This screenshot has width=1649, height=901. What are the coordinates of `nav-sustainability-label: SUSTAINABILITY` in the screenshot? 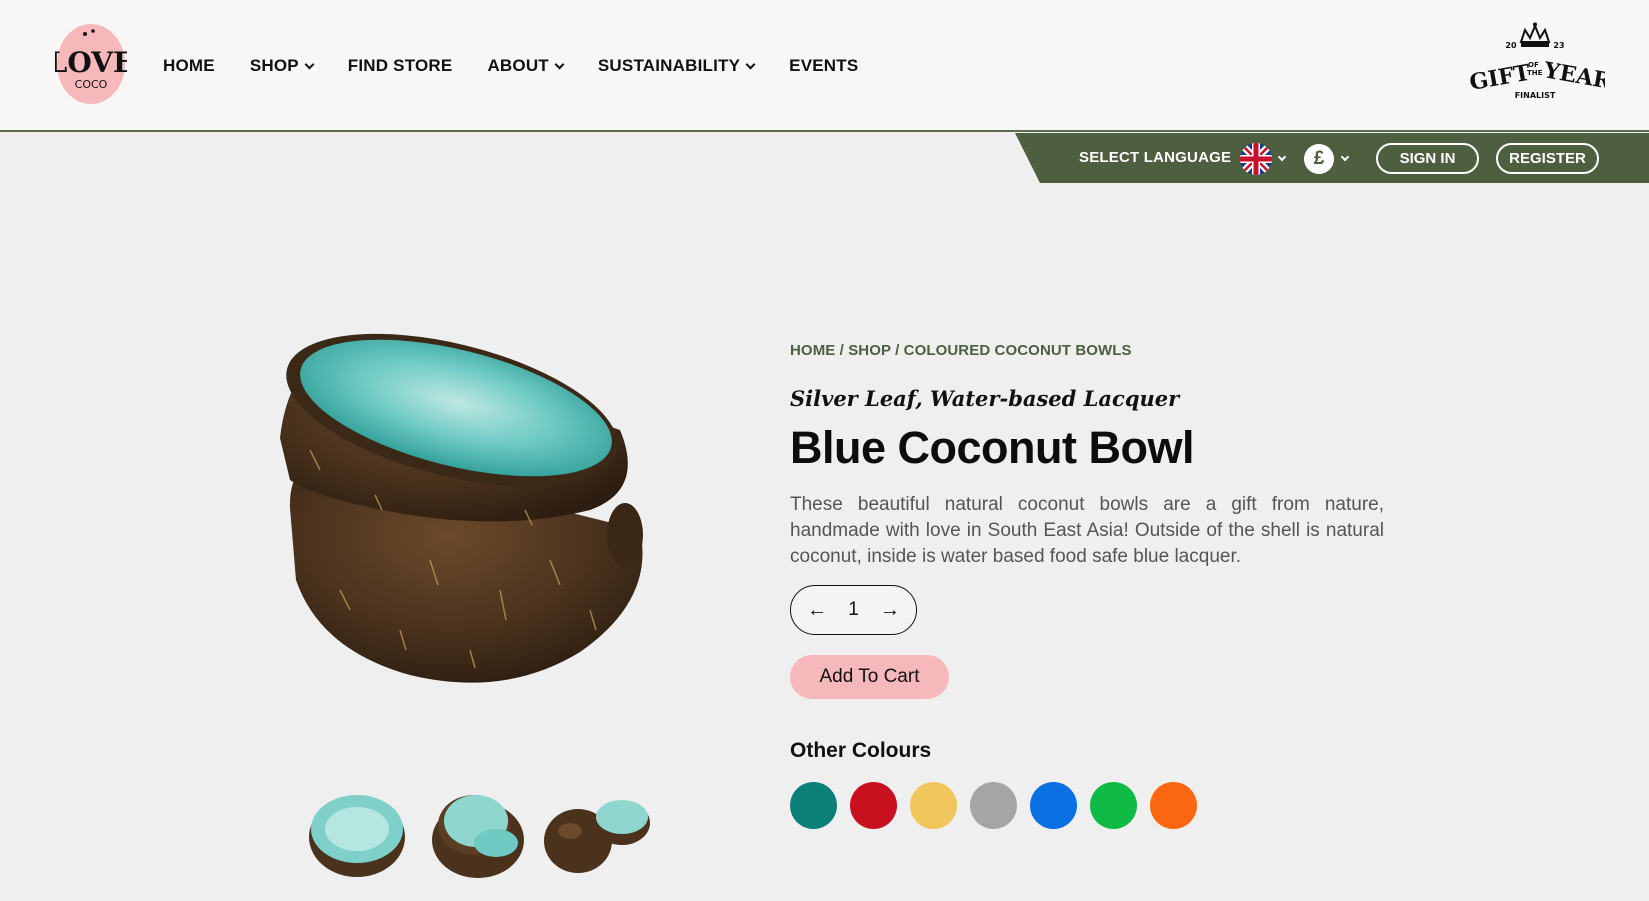 It's located at (669, 65).